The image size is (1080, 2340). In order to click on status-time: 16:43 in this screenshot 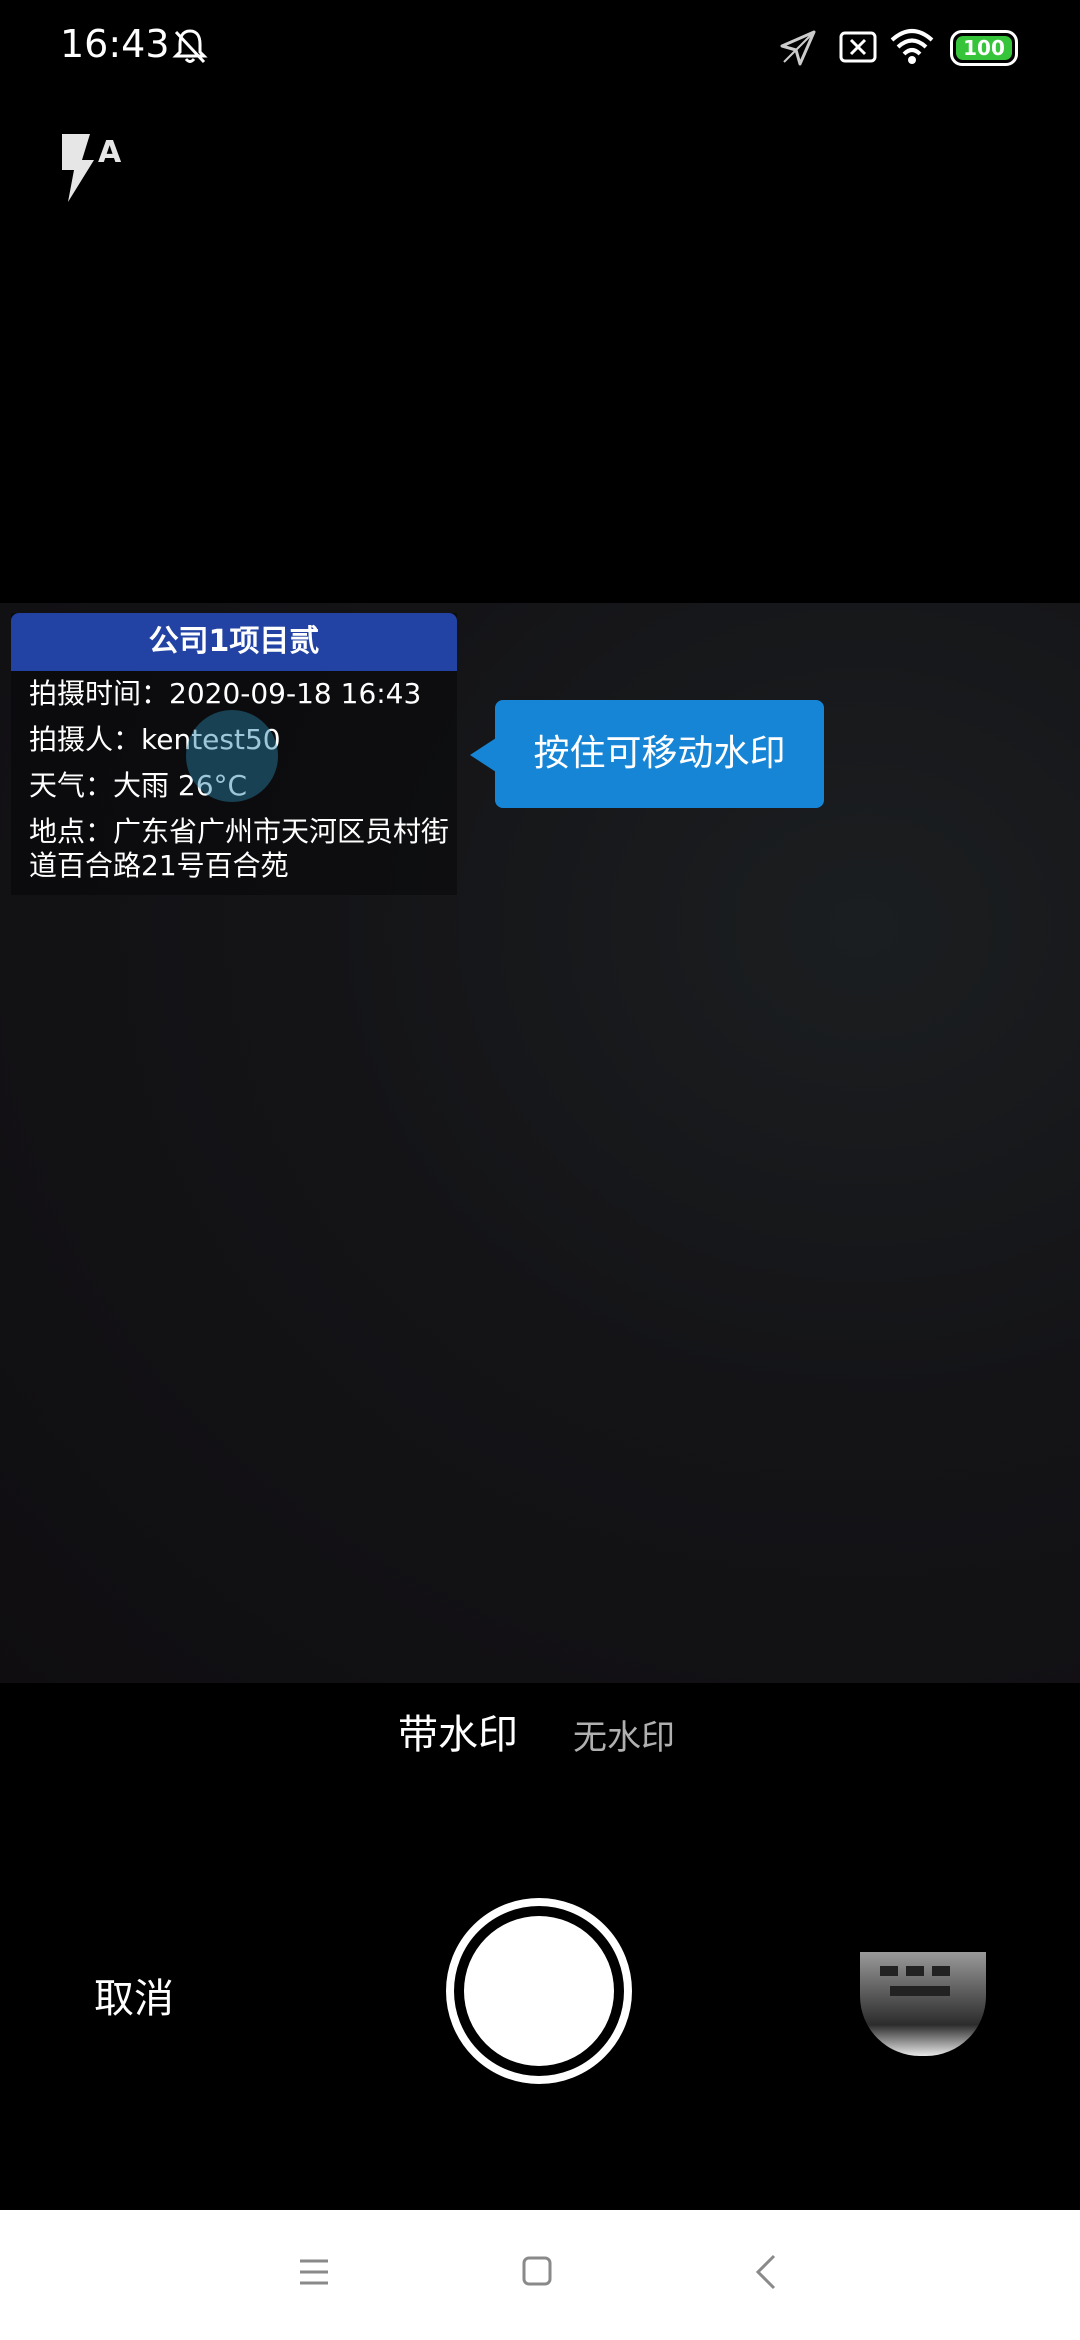, I will do `click(115, 44)`.